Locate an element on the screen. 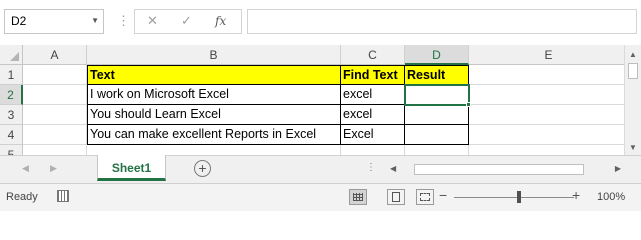 Image resolution: width=641 pixels, height=240 pixels. horizontal-scrollbar: ◀ ▶ is located at coordinates (505, 169).